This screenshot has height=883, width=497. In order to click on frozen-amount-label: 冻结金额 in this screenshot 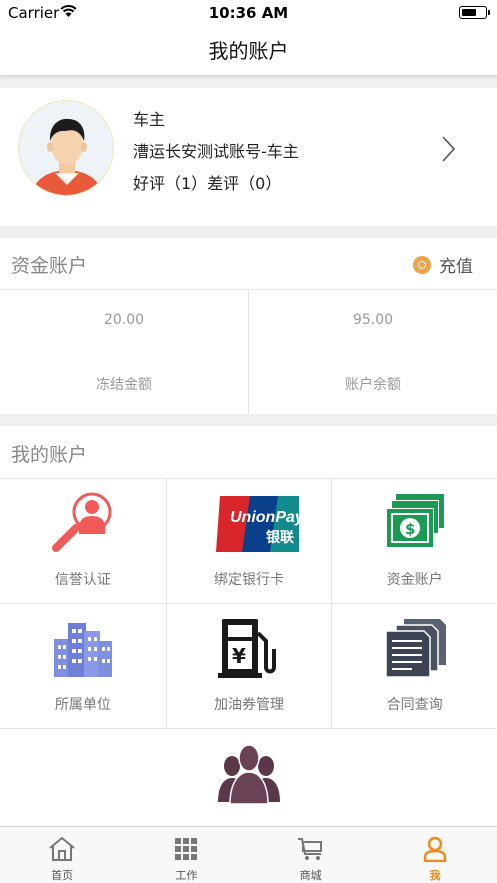, I will do `click(124, 385)`.